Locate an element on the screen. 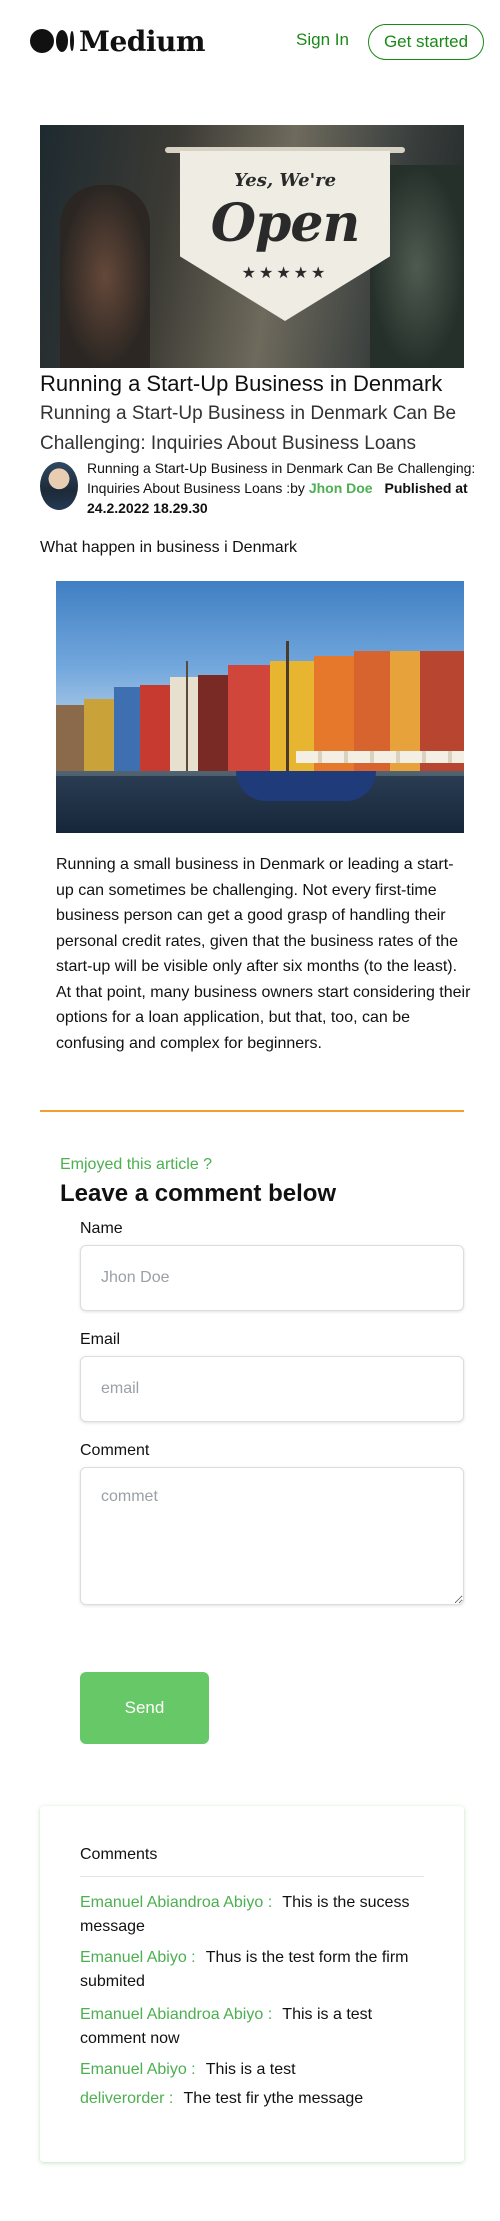 Image resolution: width=500 pixels, height=2221 pixels. comment-item: Emanuel Abiyo : This is a test is located at coordinates (260, 2070).